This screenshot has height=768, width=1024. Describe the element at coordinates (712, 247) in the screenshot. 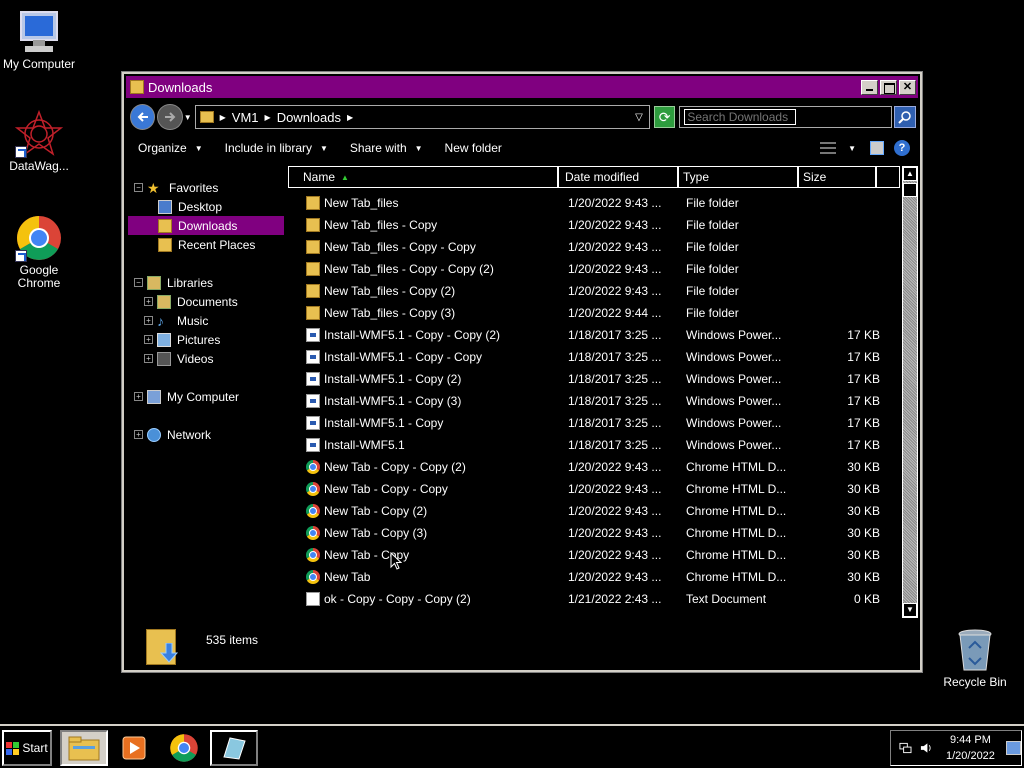

I see `file-type: File folder` at that location.